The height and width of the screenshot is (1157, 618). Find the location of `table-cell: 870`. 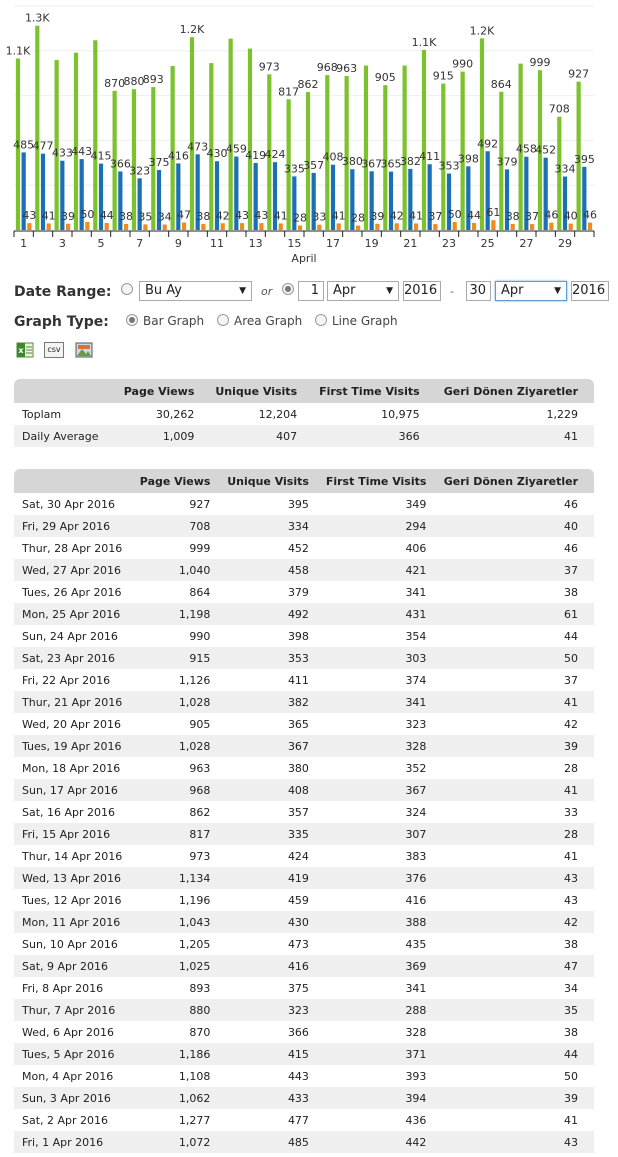

table-cell: 870 is located at coordinates (200, 1032).